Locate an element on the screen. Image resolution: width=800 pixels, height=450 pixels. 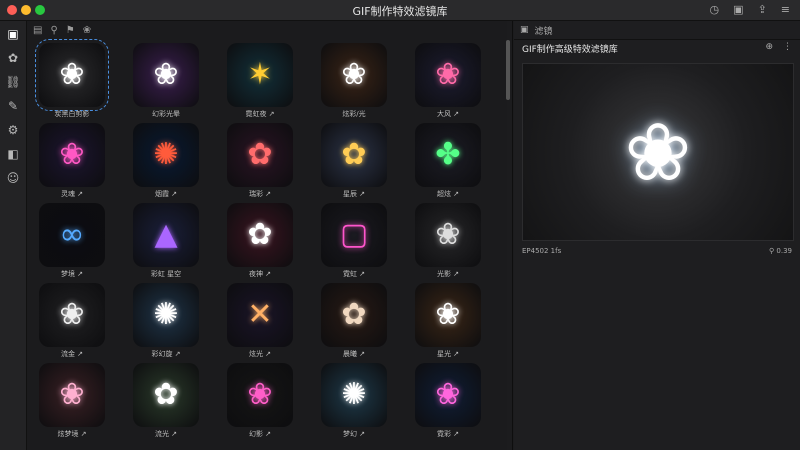
effect-tile: ❀ 霓彩 ↗ is located at coordinates (448, 402).